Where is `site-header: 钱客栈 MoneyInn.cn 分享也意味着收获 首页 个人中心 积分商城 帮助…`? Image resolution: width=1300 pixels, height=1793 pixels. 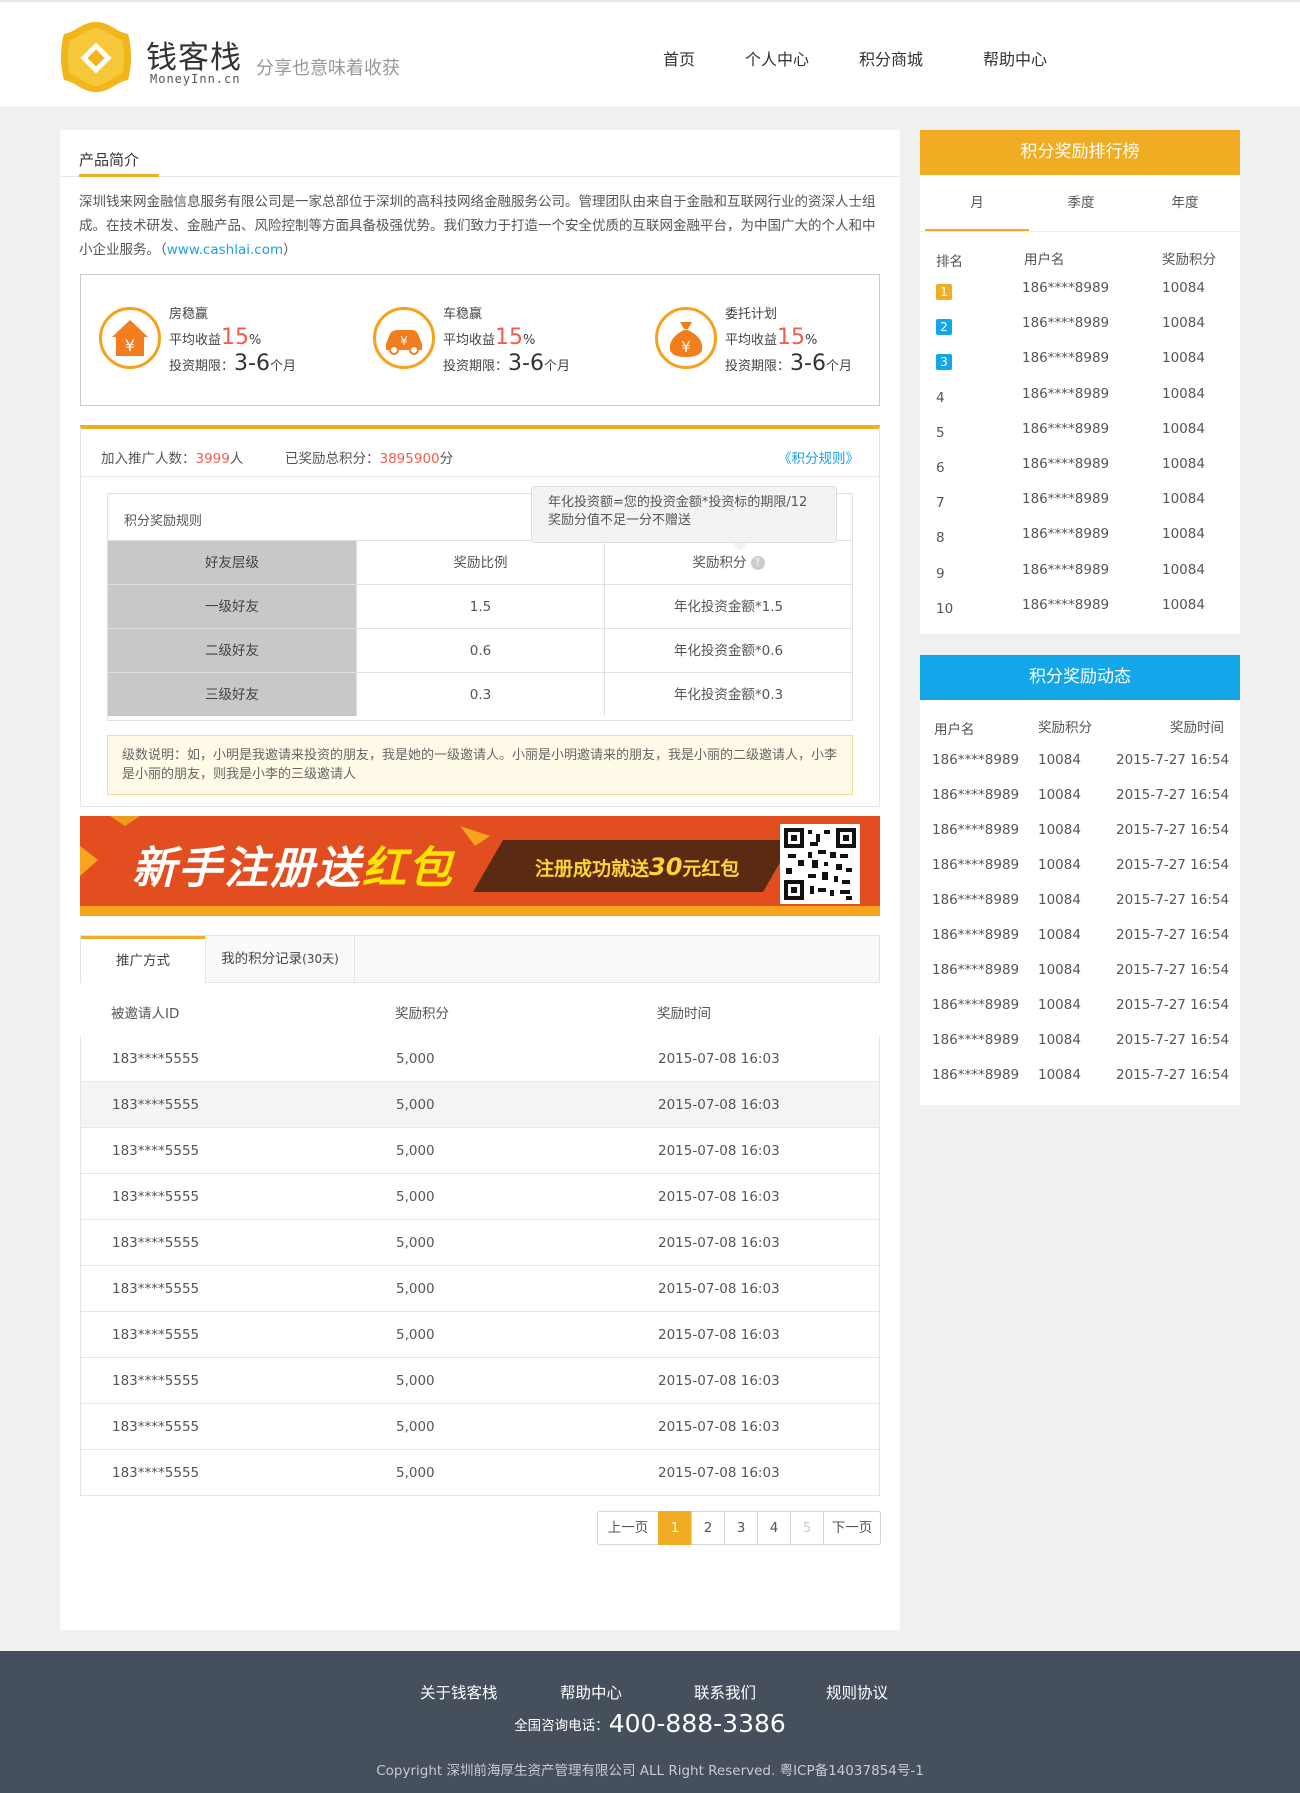 site-header: 钱客栈 MoneyInn.cn 分享也意味着收获 首页 个人中心 积分商城 帮助… is located at coordinates (650, 54).